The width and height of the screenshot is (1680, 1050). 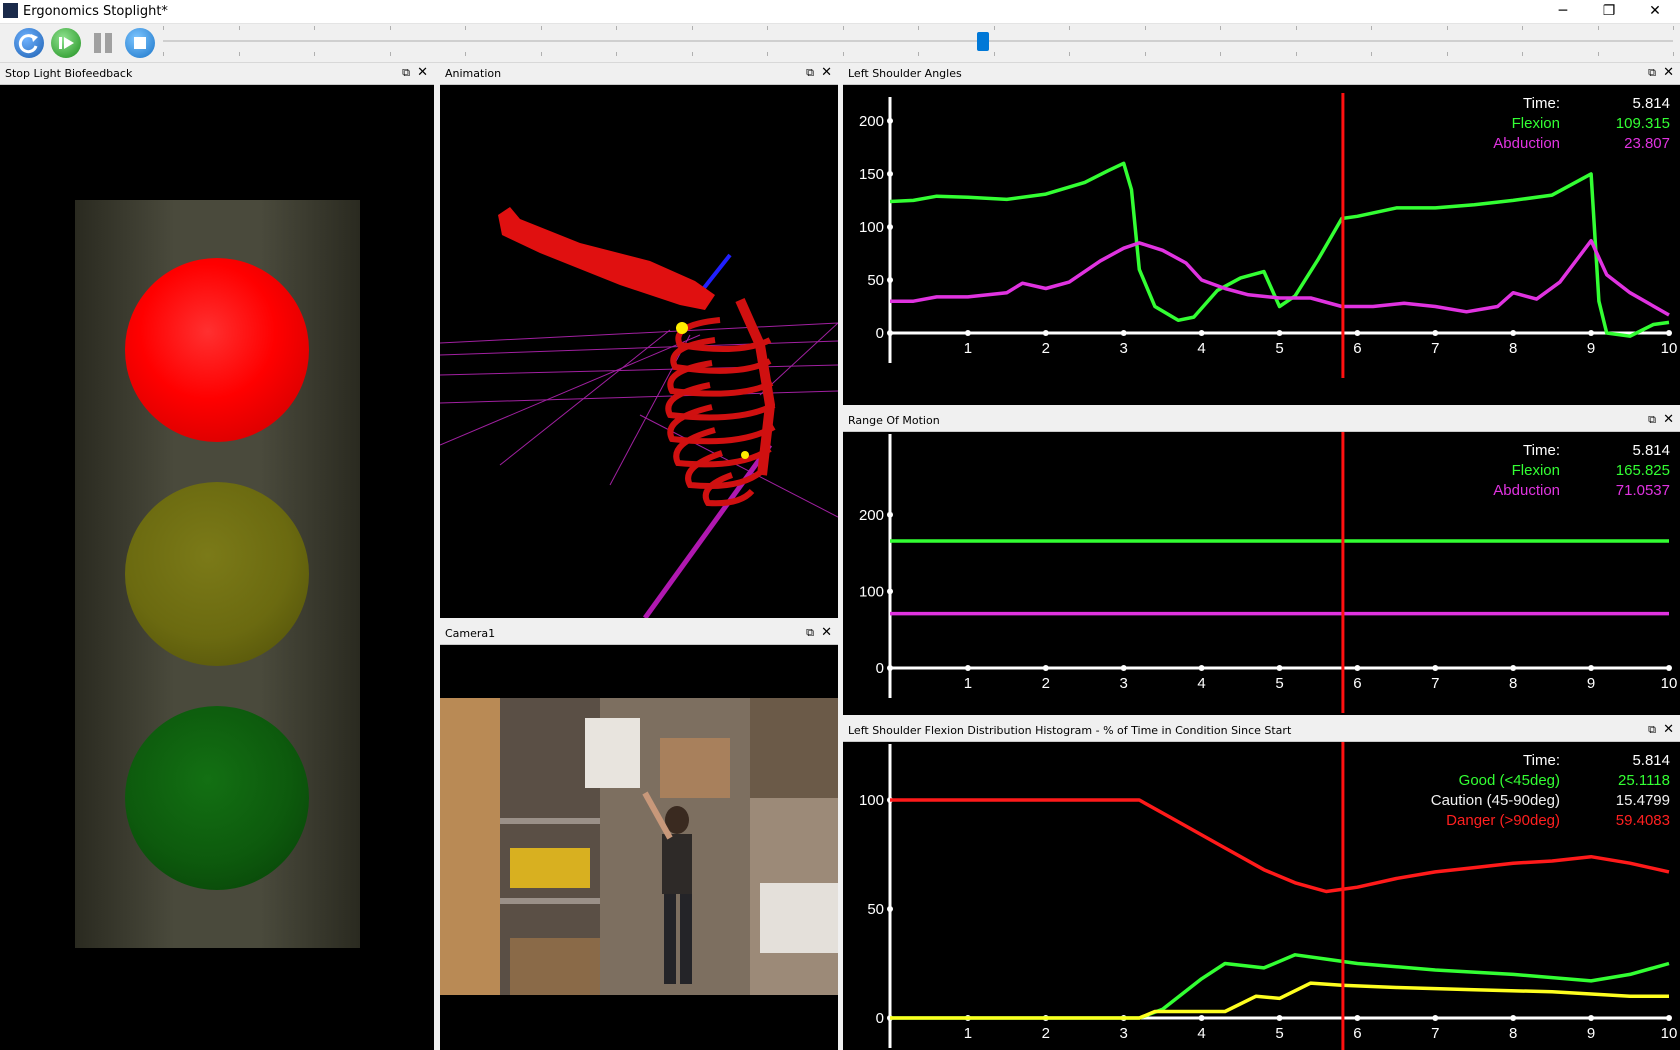 What do you see at coordinates (1642, 820) in the screenshot?
I see `legend-value: 59.4083` at bounding box center [1642, 820].